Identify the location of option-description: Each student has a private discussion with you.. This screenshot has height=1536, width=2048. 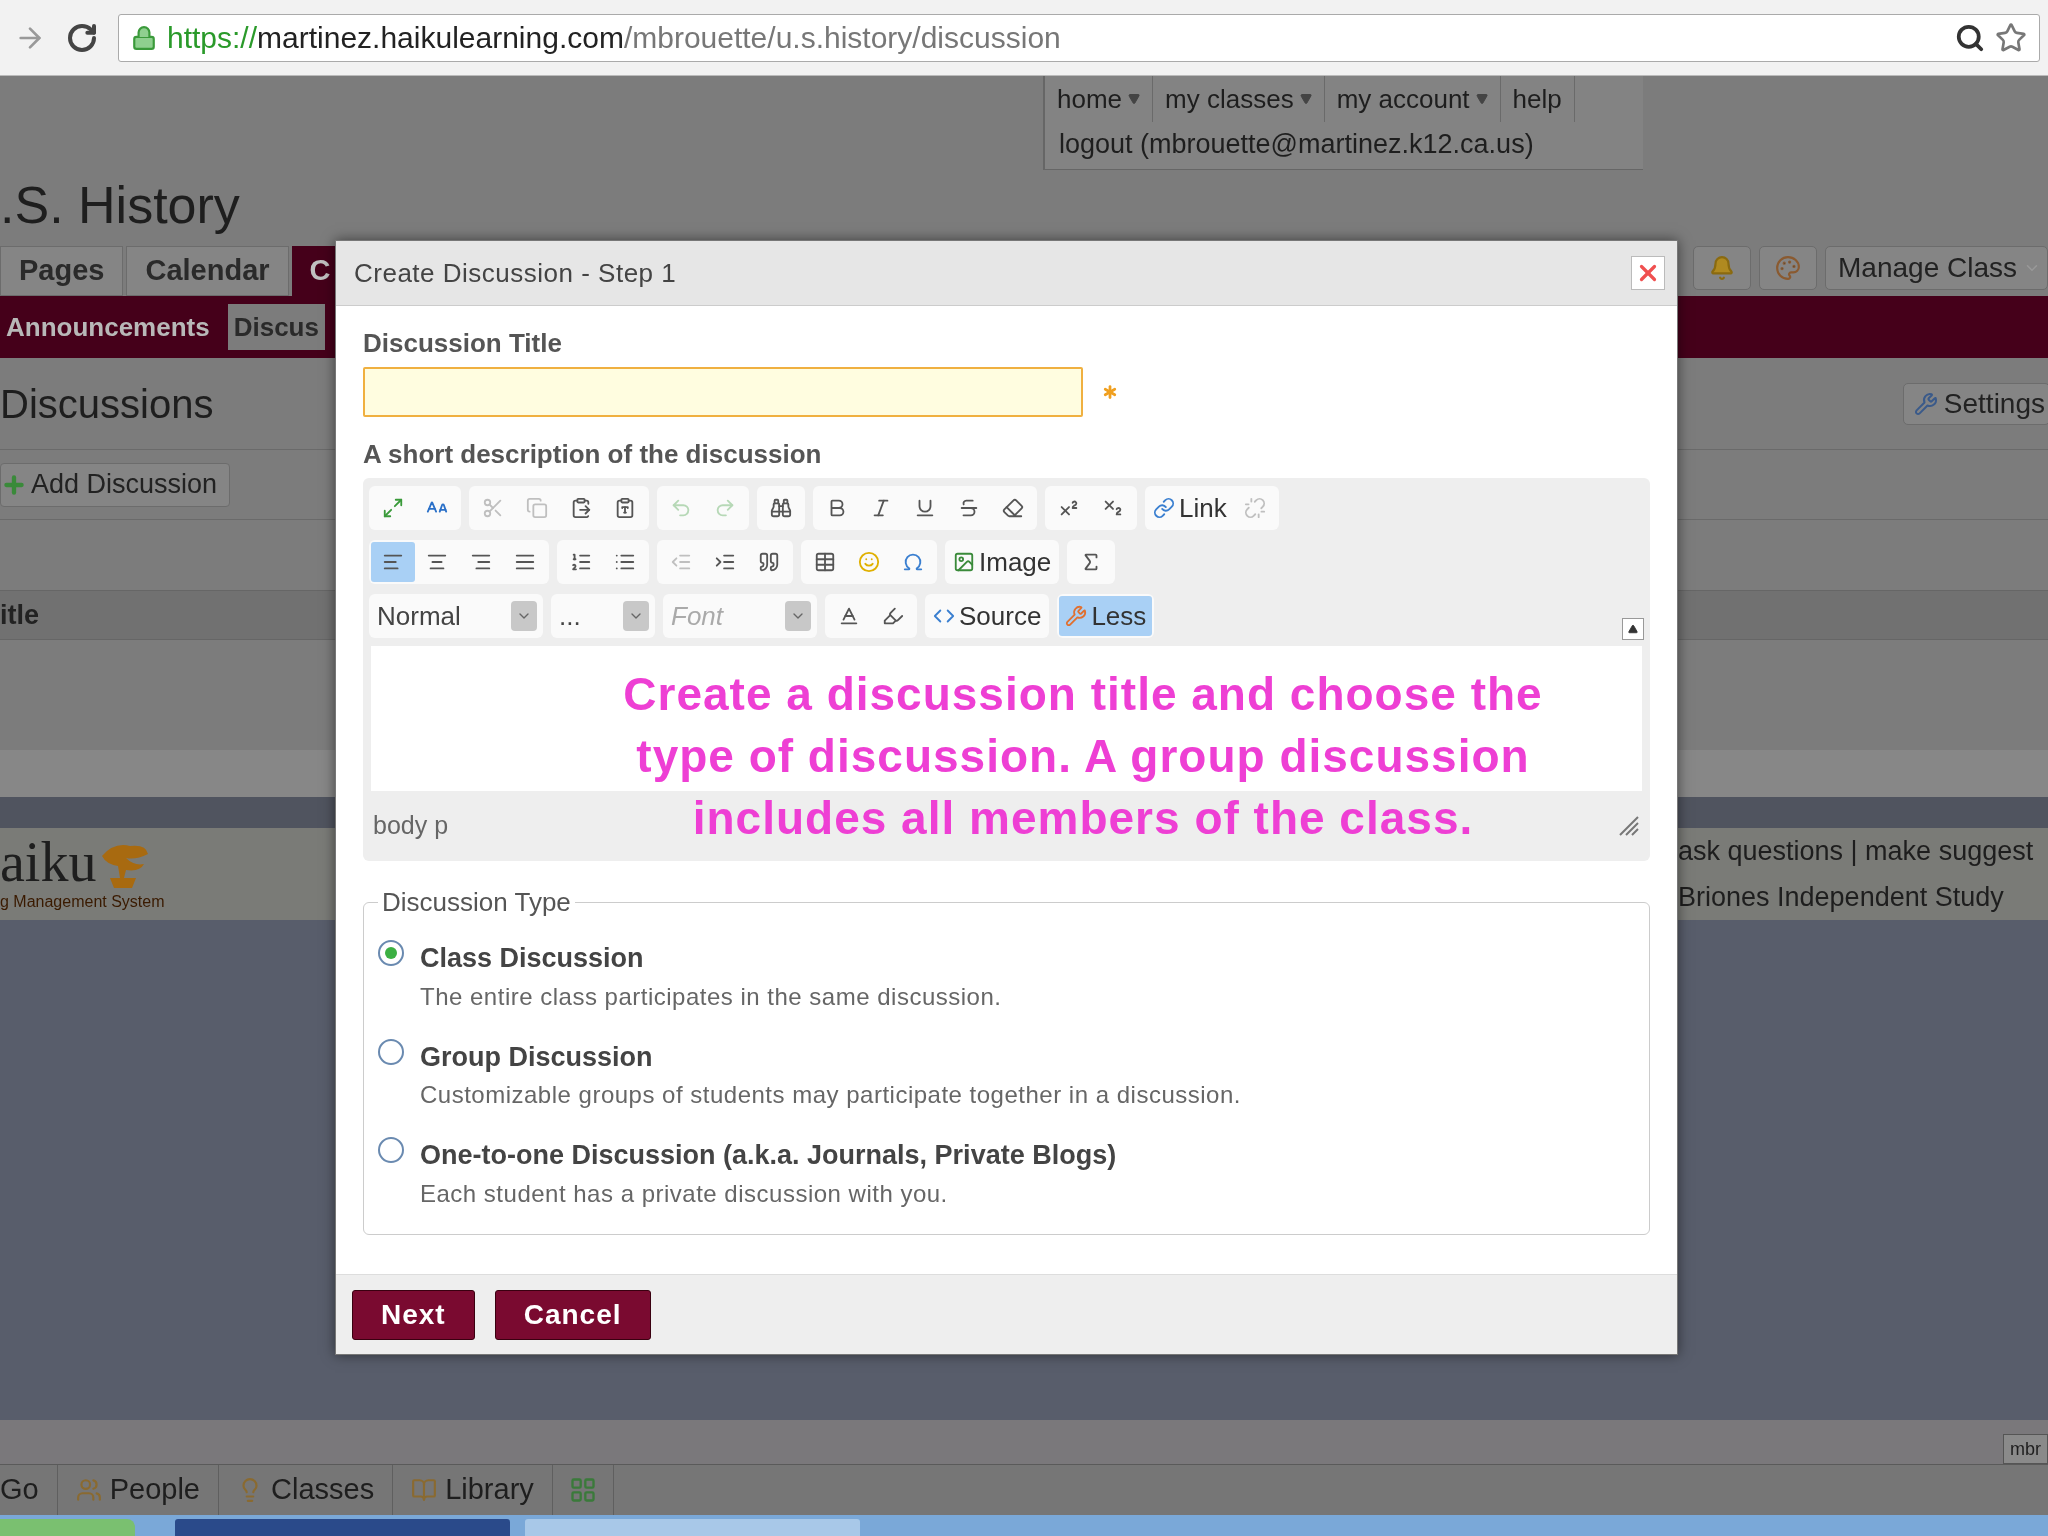
(684, 1193).